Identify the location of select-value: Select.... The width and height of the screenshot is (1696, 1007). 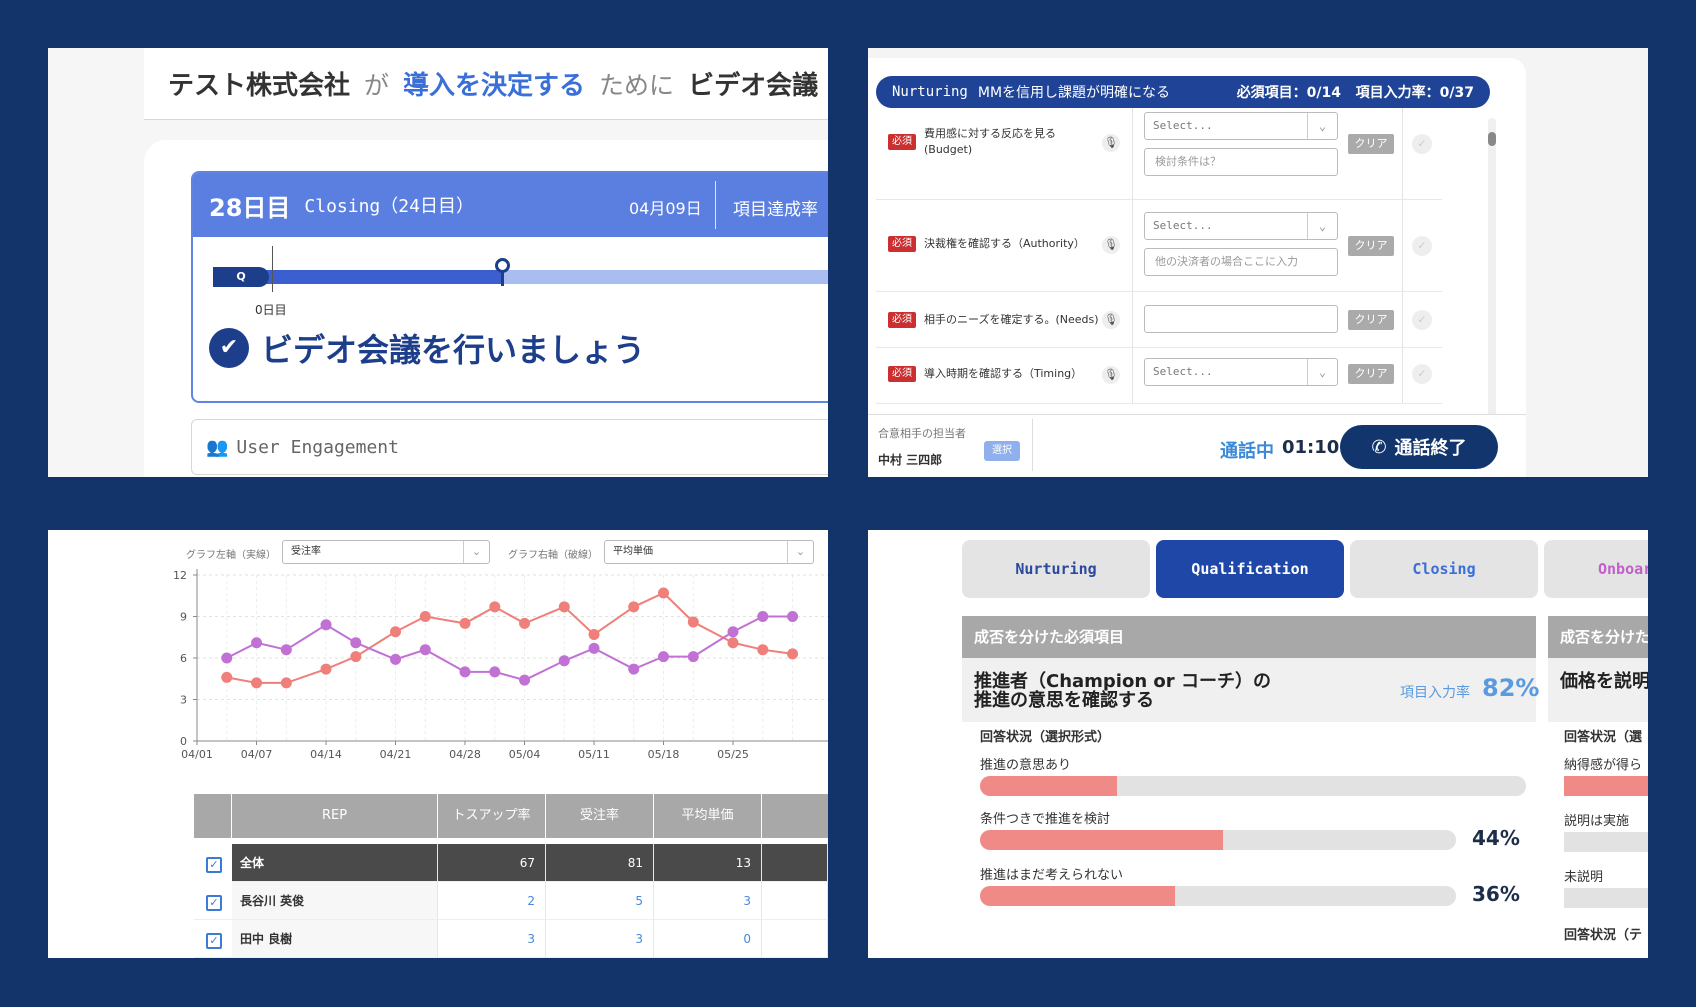
(1183, 225).